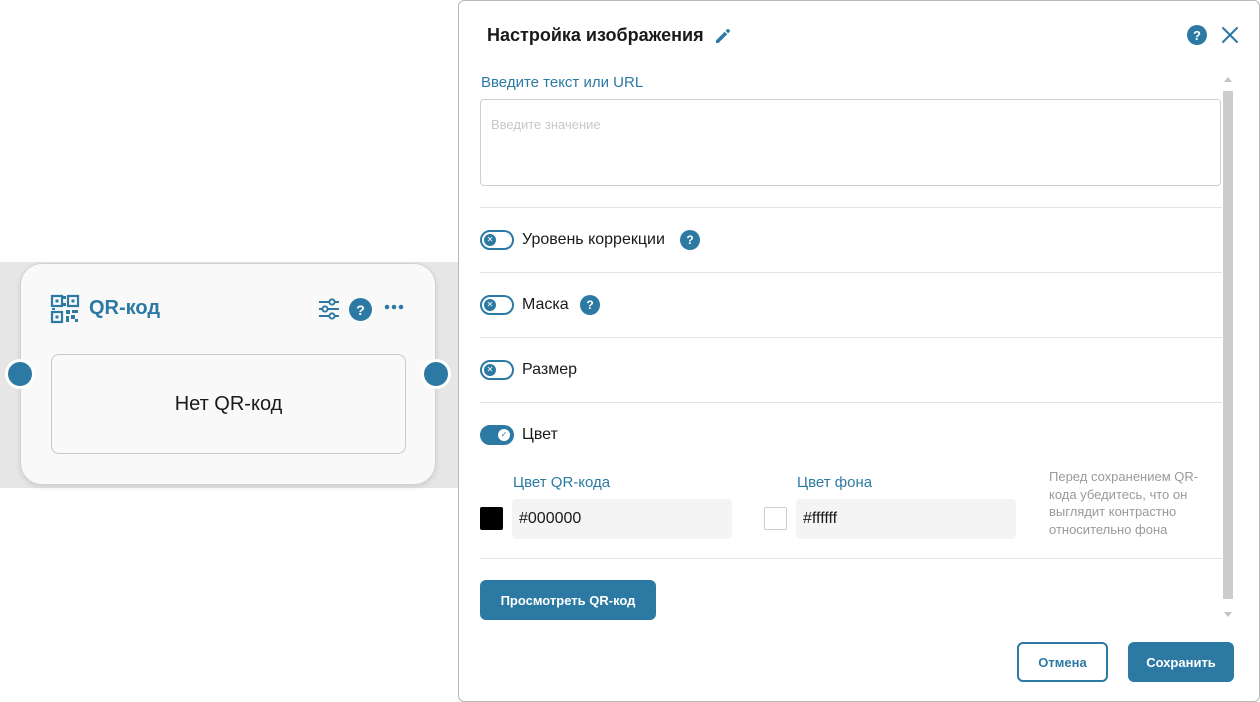 This screenshot has width=1260, height=702. What do you see at coordinates (20, 374) in the screenshot?
I see `input-port` at bounding box center [20, 374].